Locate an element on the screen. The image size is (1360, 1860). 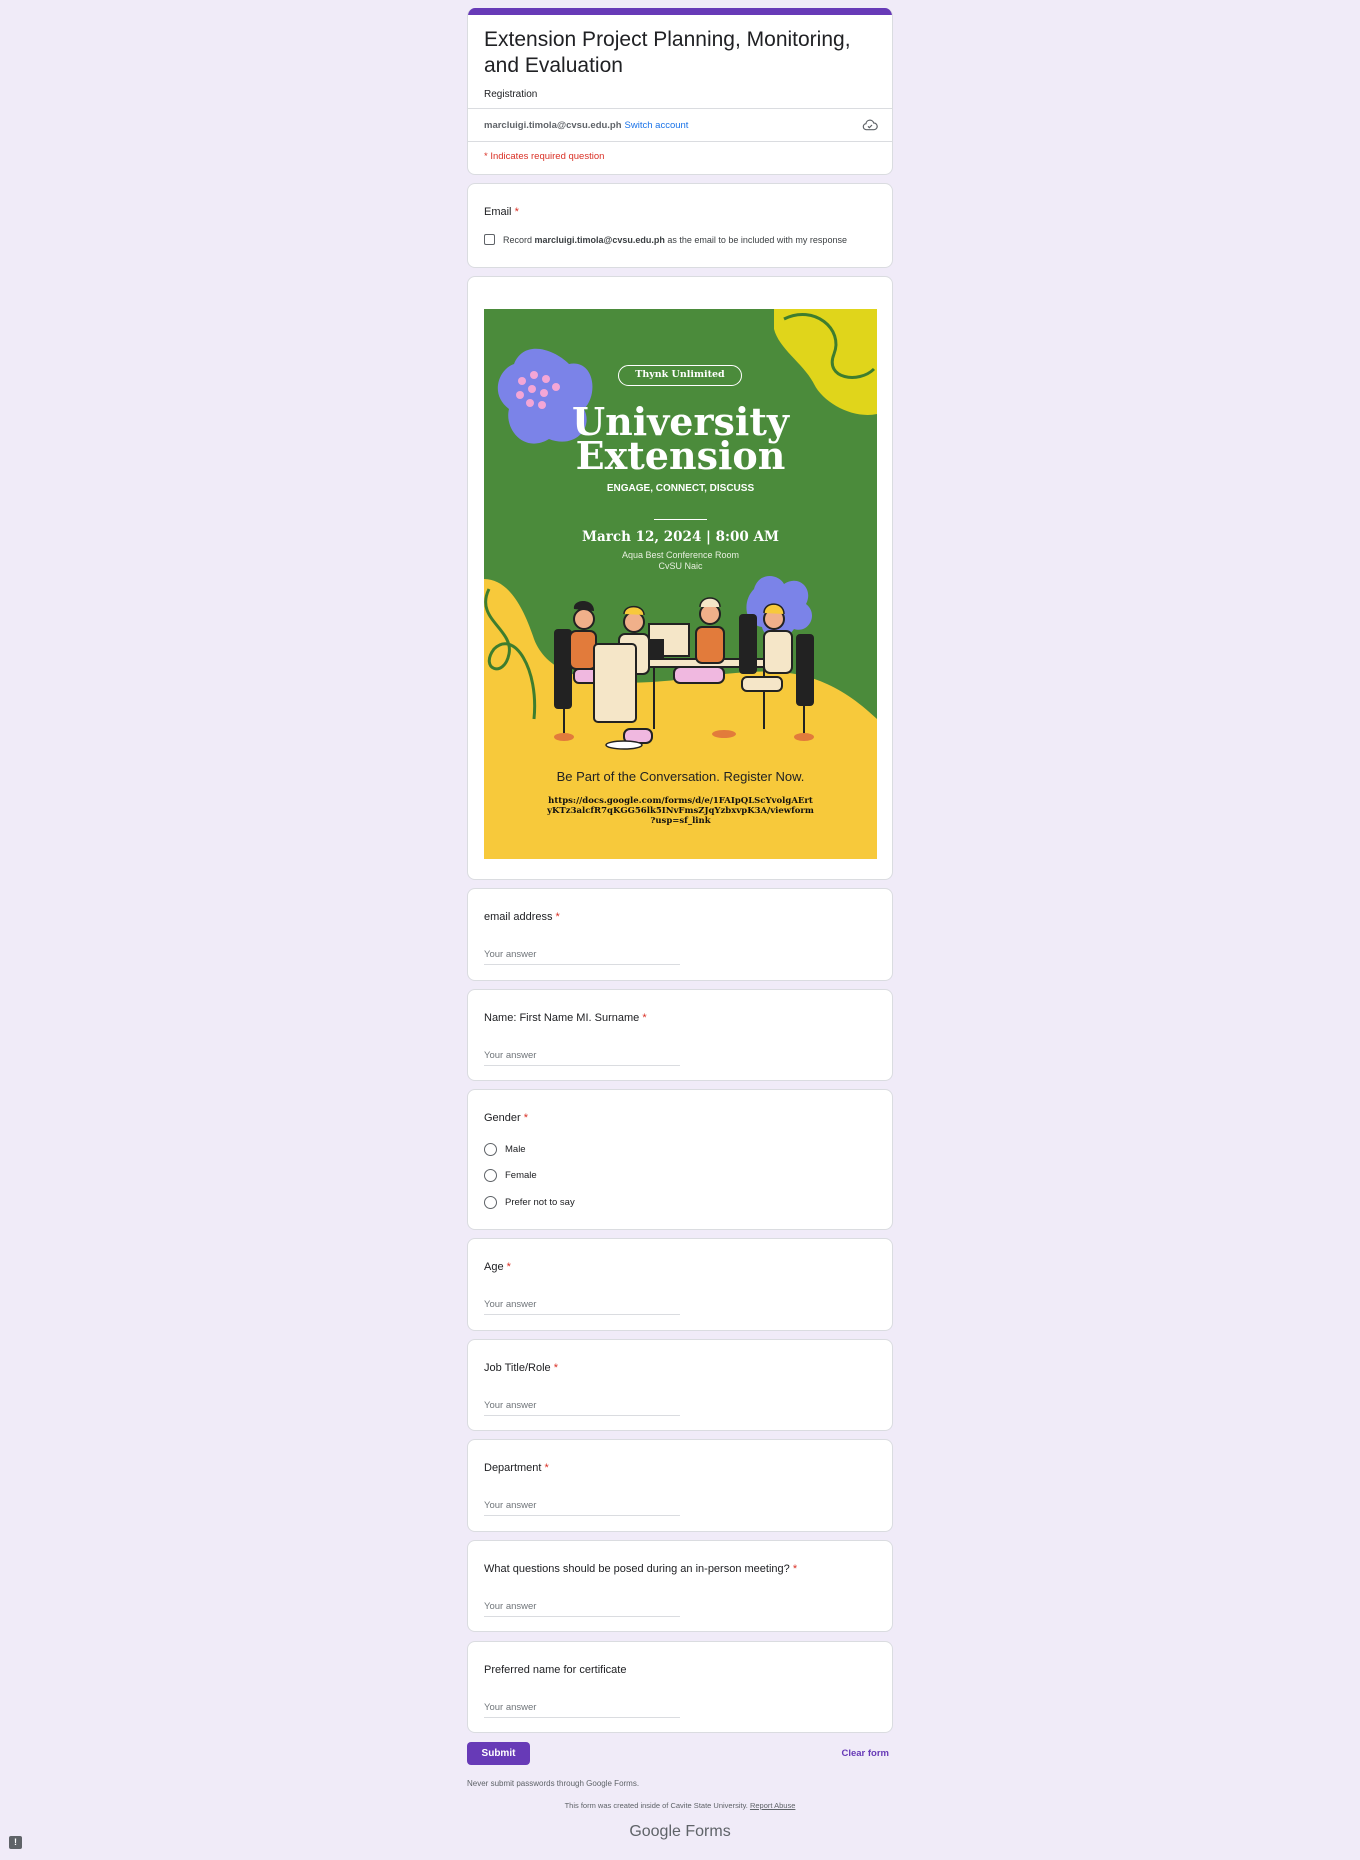
poster-datetime: March 12, 2024 | 8:00 AM is located at coordinates (680, 537).